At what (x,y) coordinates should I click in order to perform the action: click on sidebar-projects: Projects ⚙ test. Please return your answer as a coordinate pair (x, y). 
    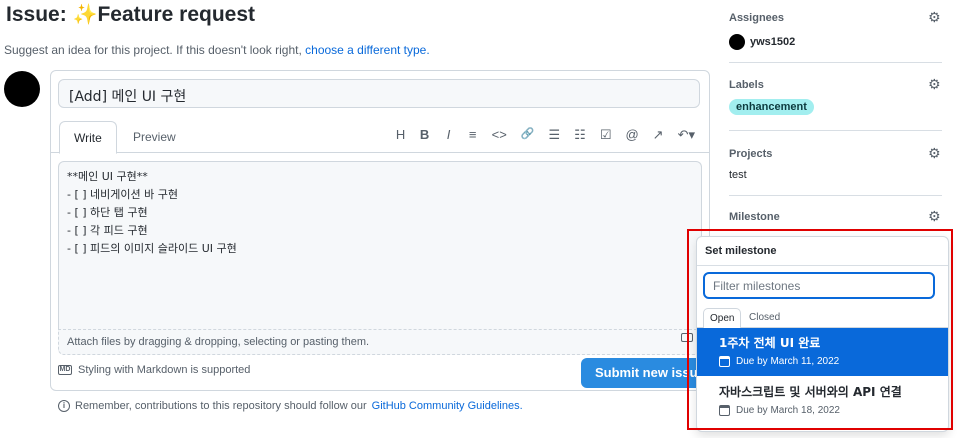
    Looking at the image, I should click on (835, 163).